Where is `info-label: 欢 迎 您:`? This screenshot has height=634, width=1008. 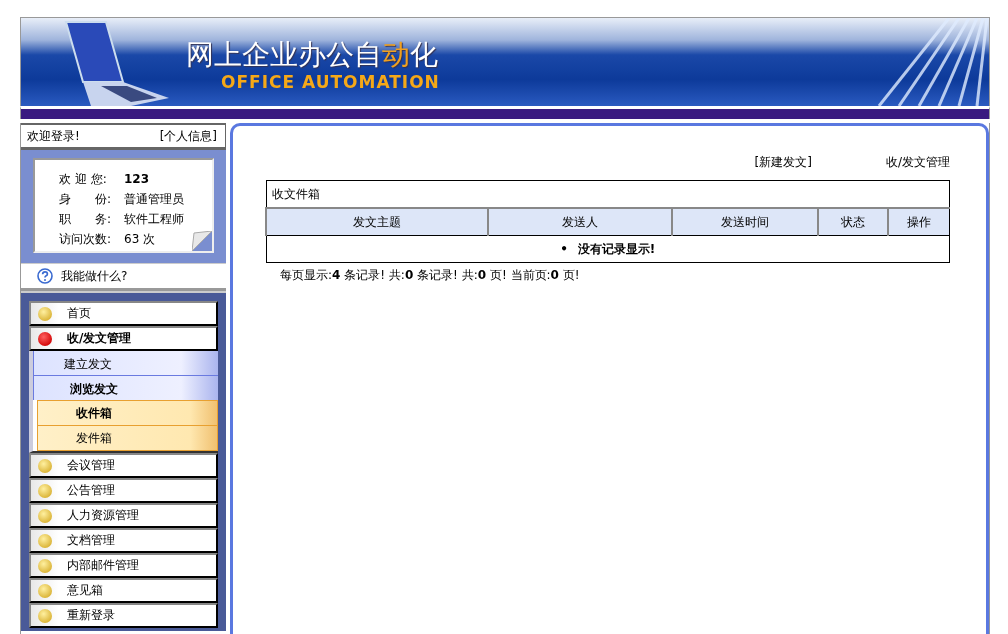
info-label: 欢 迎 您: is located at coordinates (83, 179).